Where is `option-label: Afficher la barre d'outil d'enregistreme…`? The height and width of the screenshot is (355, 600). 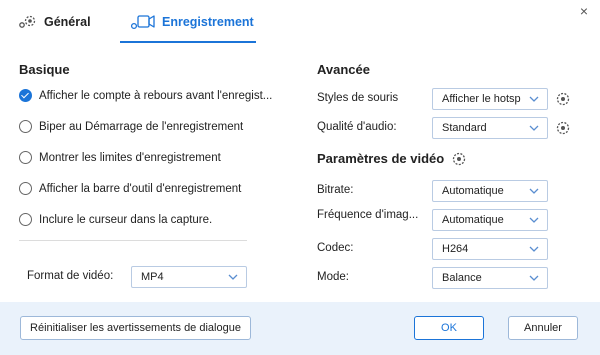 option-label: Afficher la barre d'outil d'enregistreme… is located at coordinates (140, 188).